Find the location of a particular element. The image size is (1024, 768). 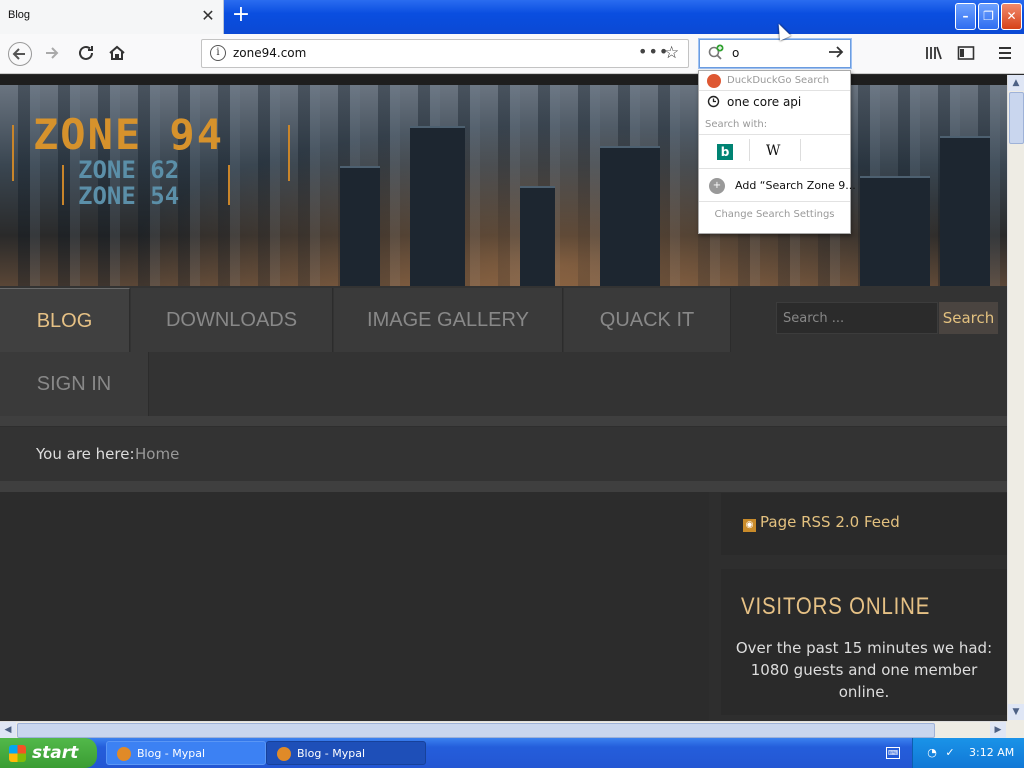

menu-hamburger-icon is located at coordinates (1005, 55).